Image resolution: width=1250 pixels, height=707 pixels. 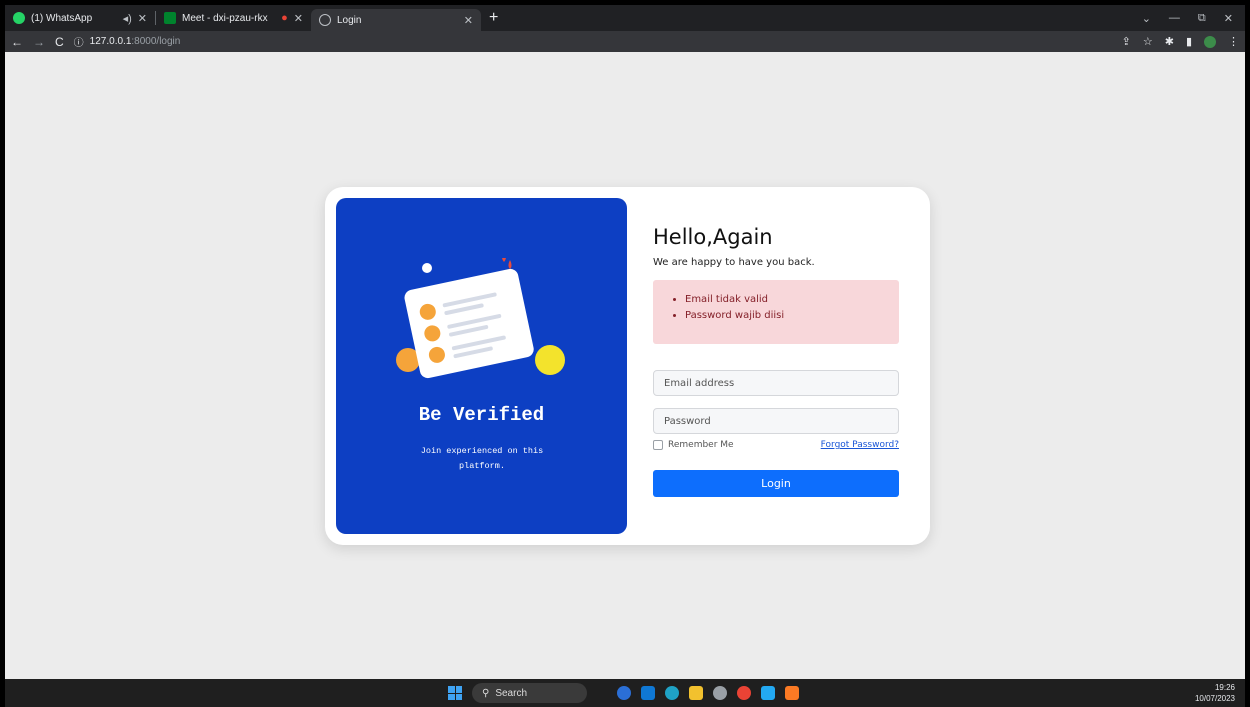 I want to click on globe-icon, so click(x=325, y=20).